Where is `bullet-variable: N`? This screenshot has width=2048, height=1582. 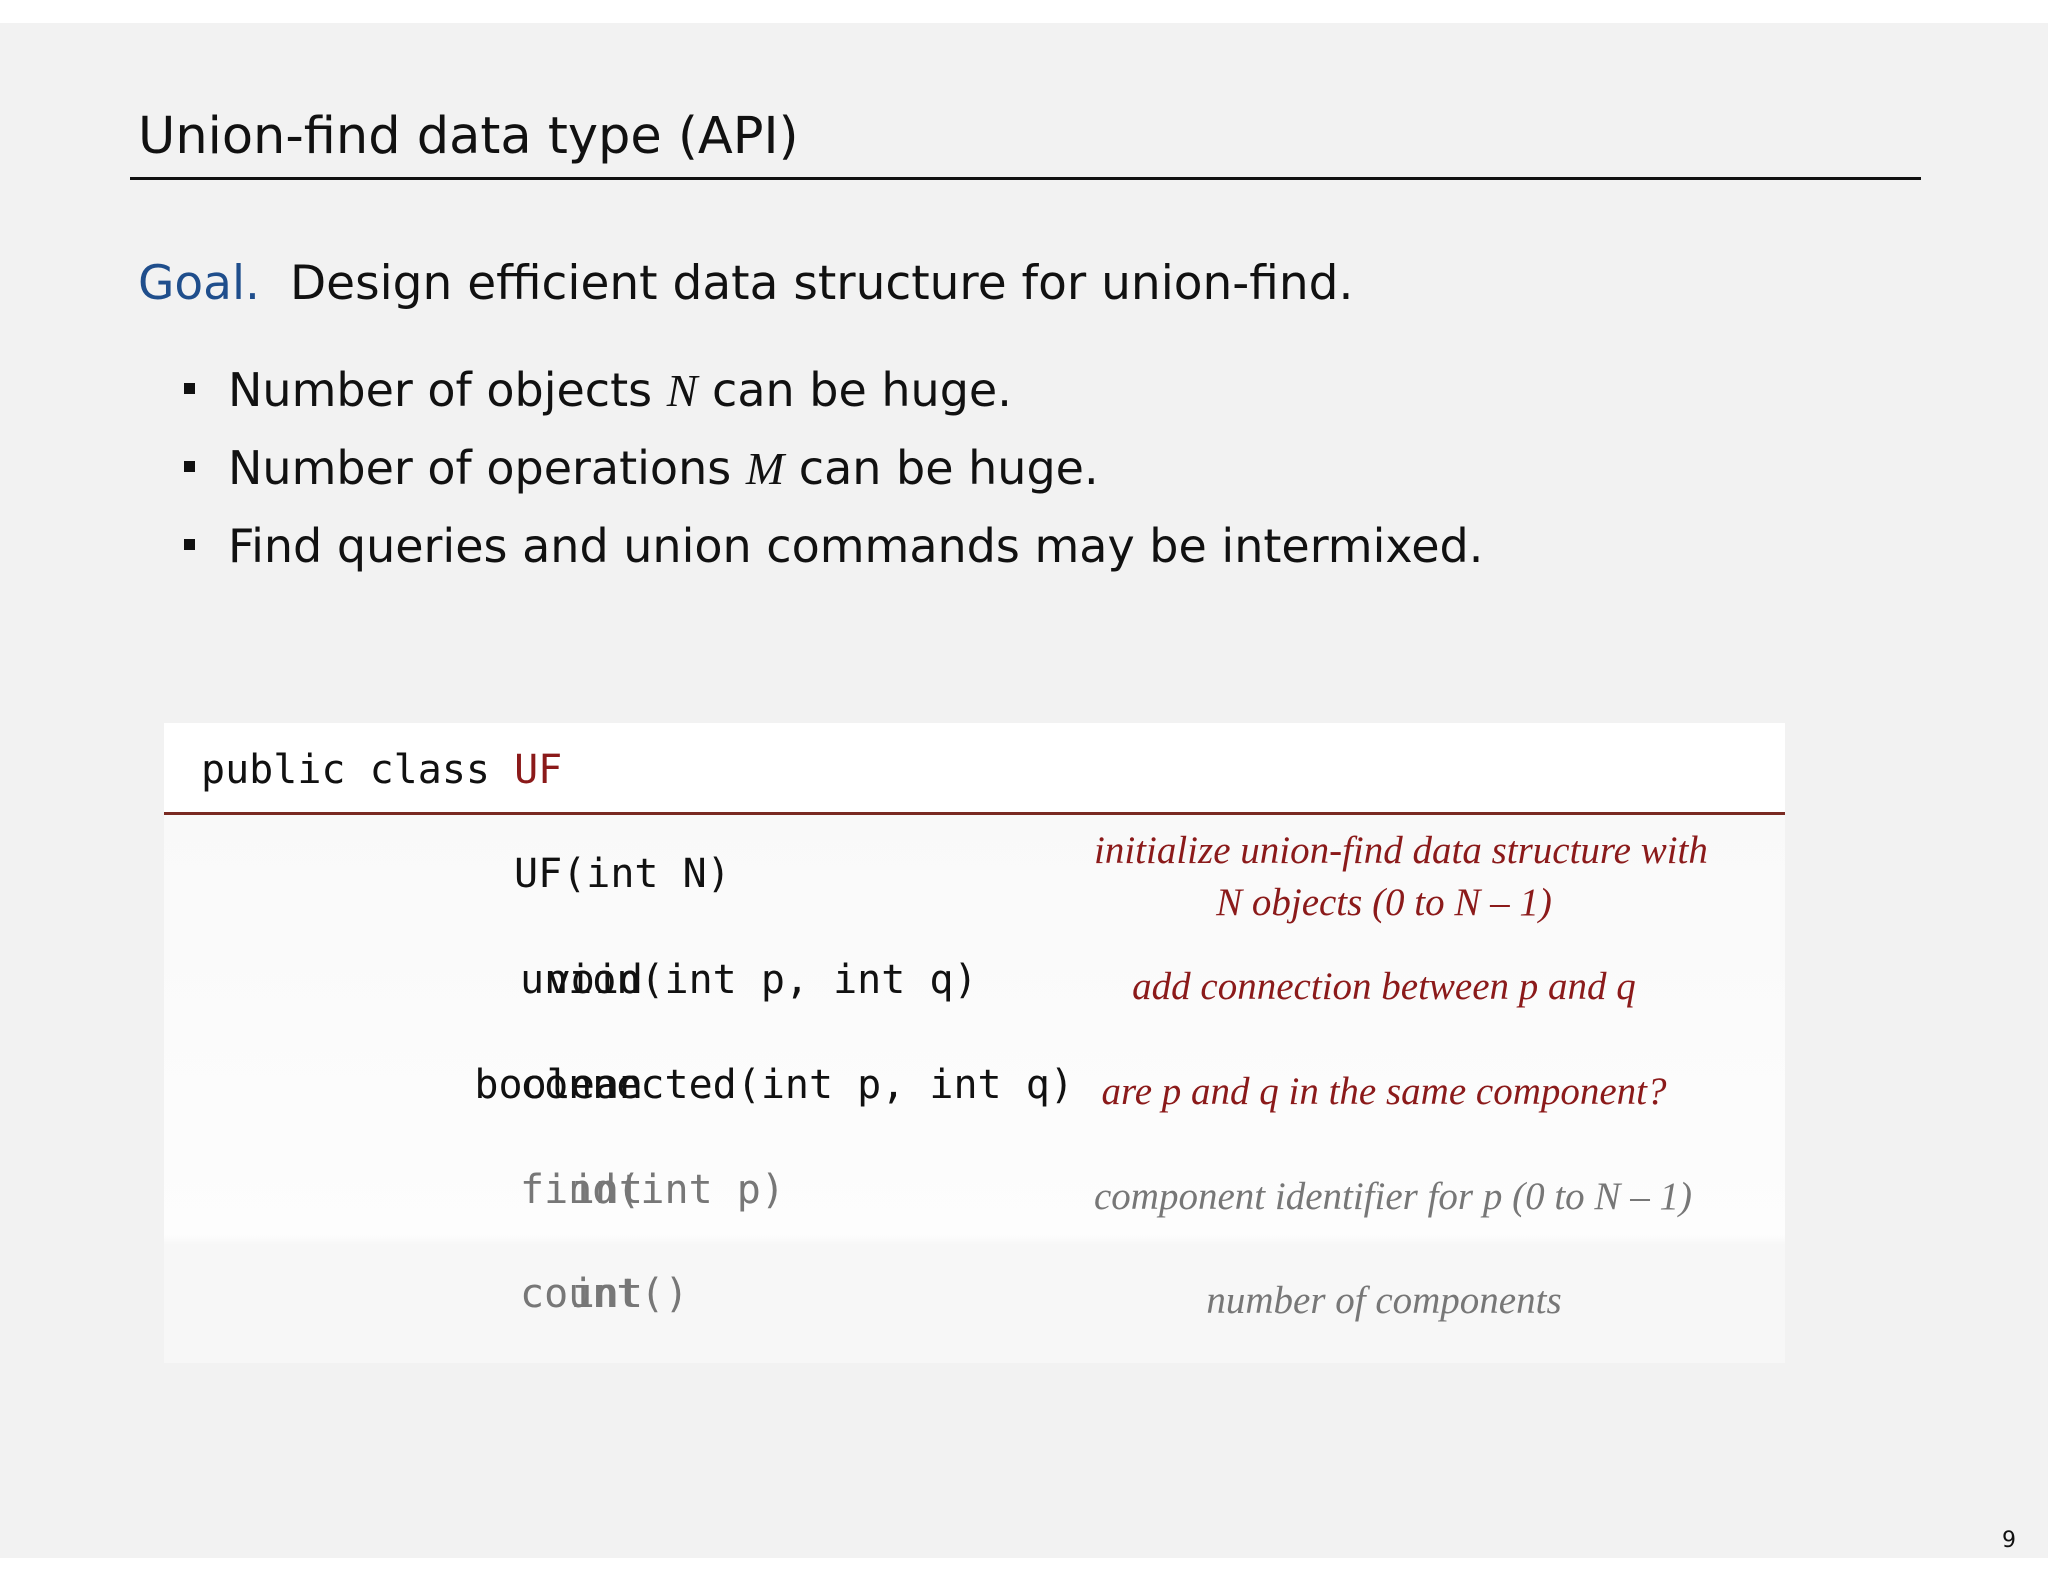 bullet-variable: N is located at coordinates (682, 390).